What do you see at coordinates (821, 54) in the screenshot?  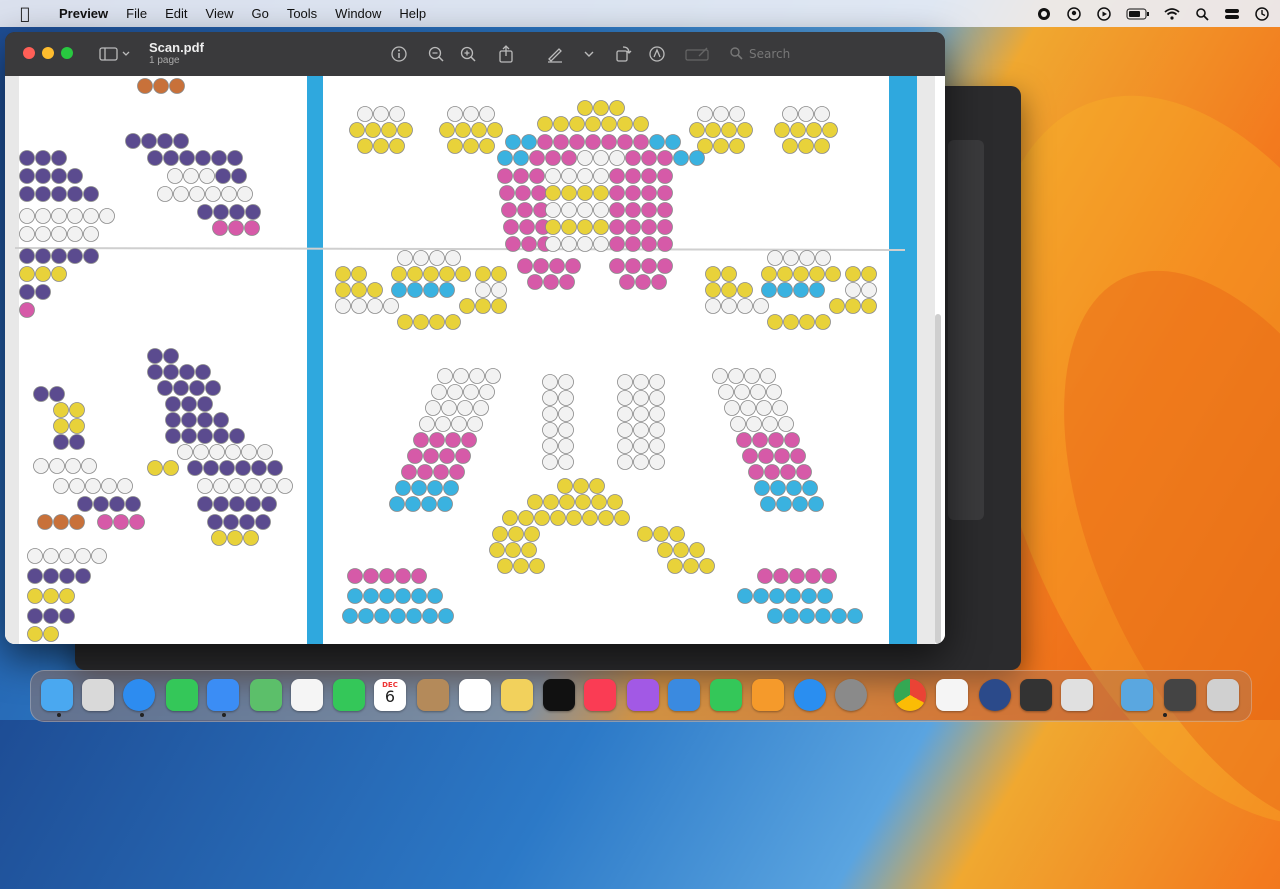 I see `search-field: Search` at bounding box center [821, 54].